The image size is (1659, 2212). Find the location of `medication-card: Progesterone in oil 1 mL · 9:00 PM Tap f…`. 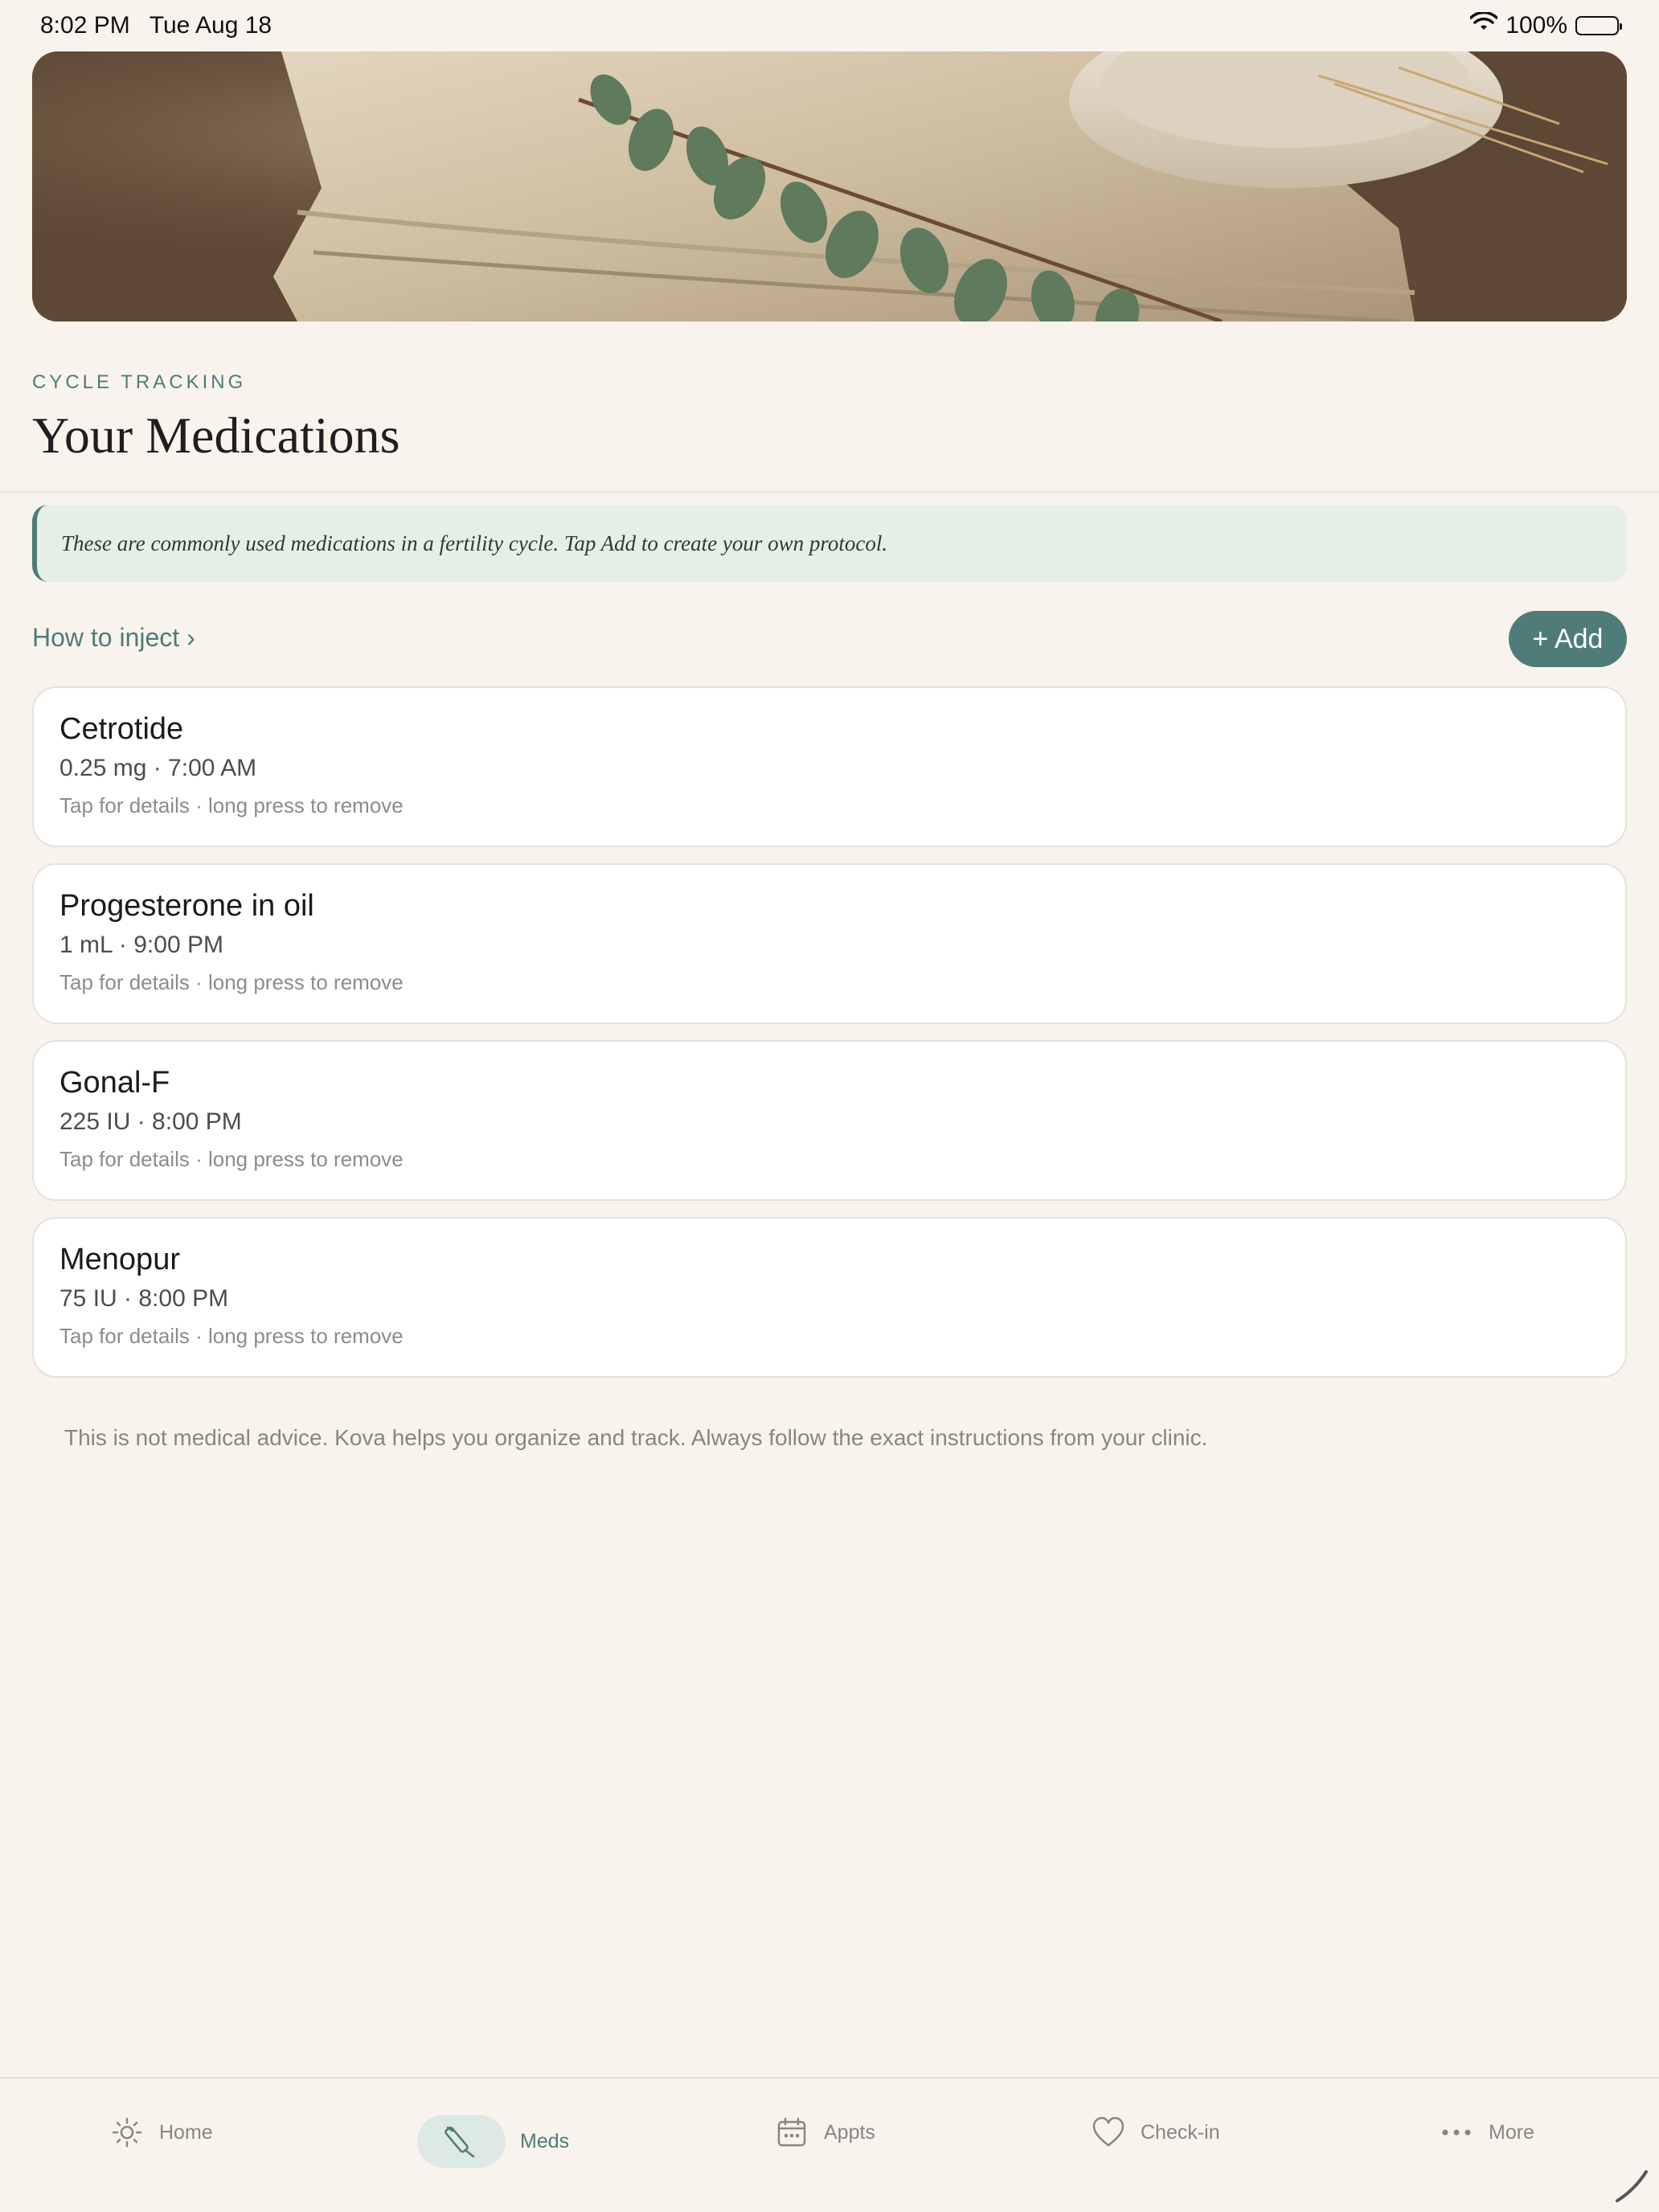

medication-card: Progesterone in oil 1 mL · 9:00 PM Tap f… is located at coordinates (829, 943).